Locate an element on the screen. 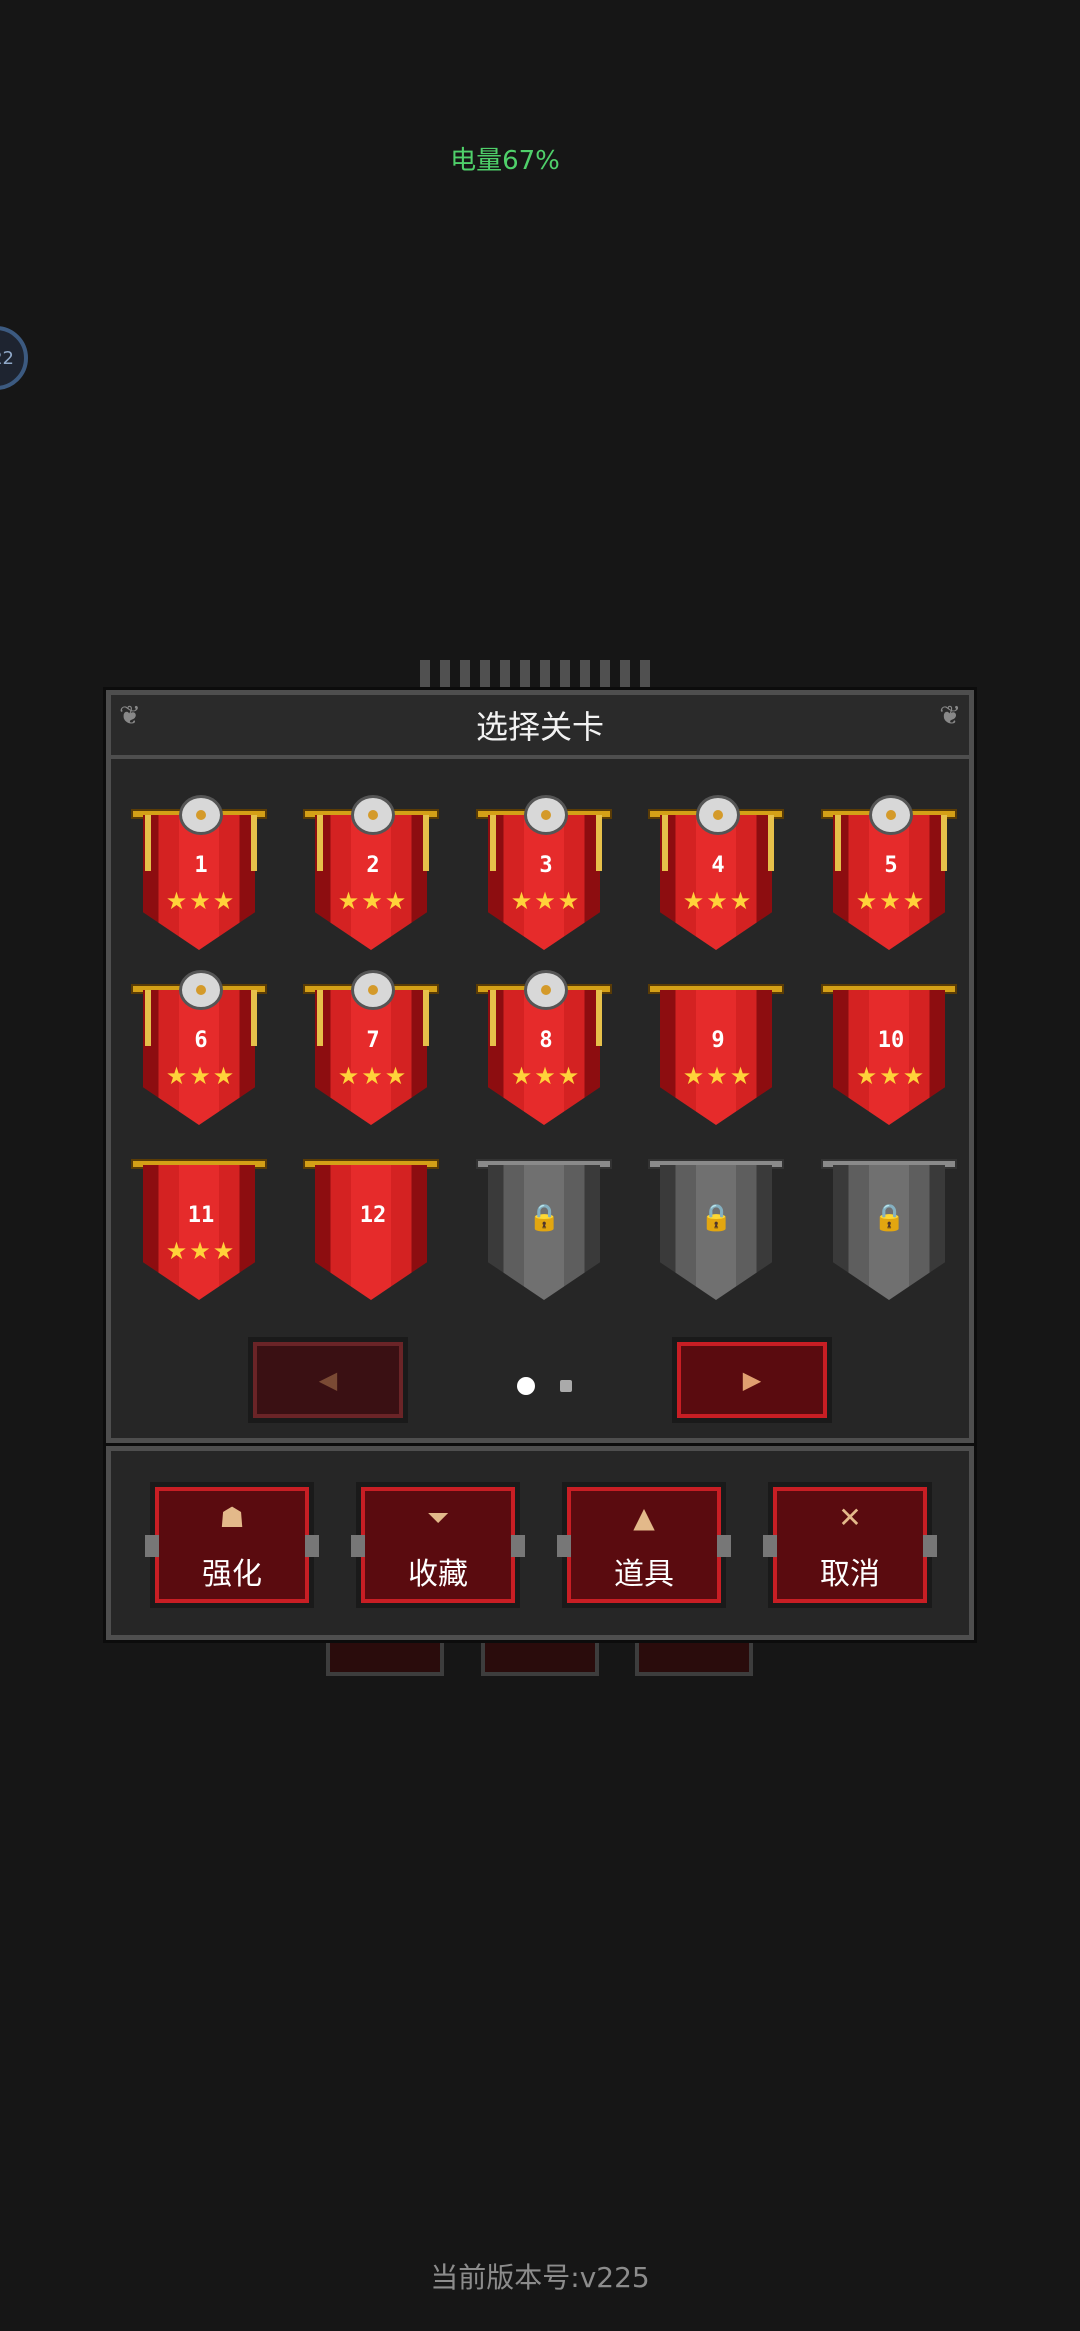 The height and width of the screenshot is (2331, 1080). level-number: 4 is located at coordinates (718, 865).